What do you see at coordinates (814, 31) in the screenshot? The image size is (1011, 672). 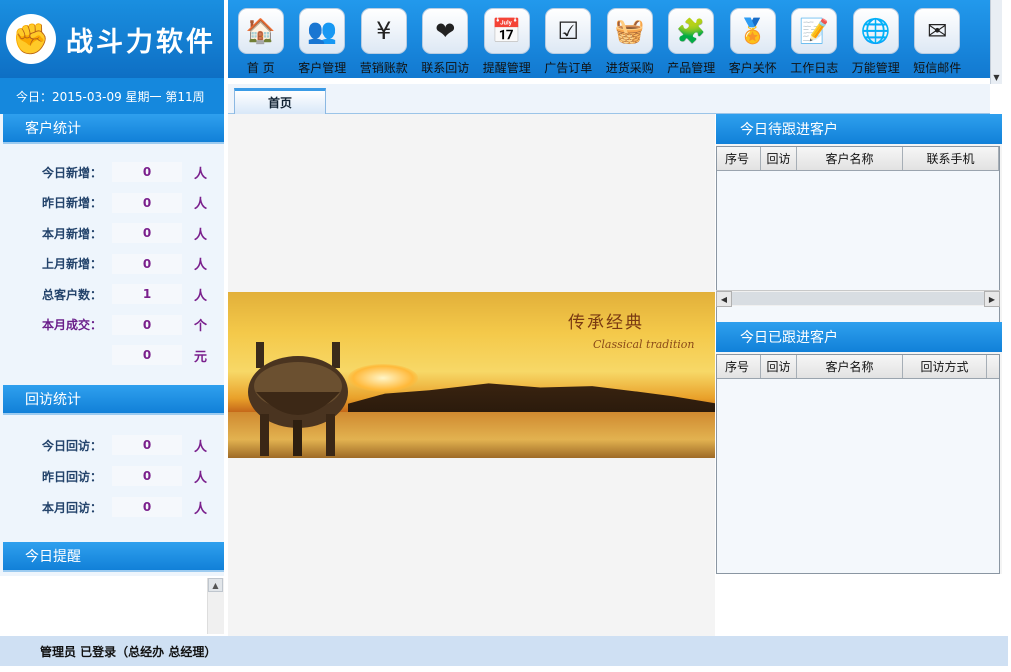 I see `notepad-icon: 📝` at bounding box center [814, 31].